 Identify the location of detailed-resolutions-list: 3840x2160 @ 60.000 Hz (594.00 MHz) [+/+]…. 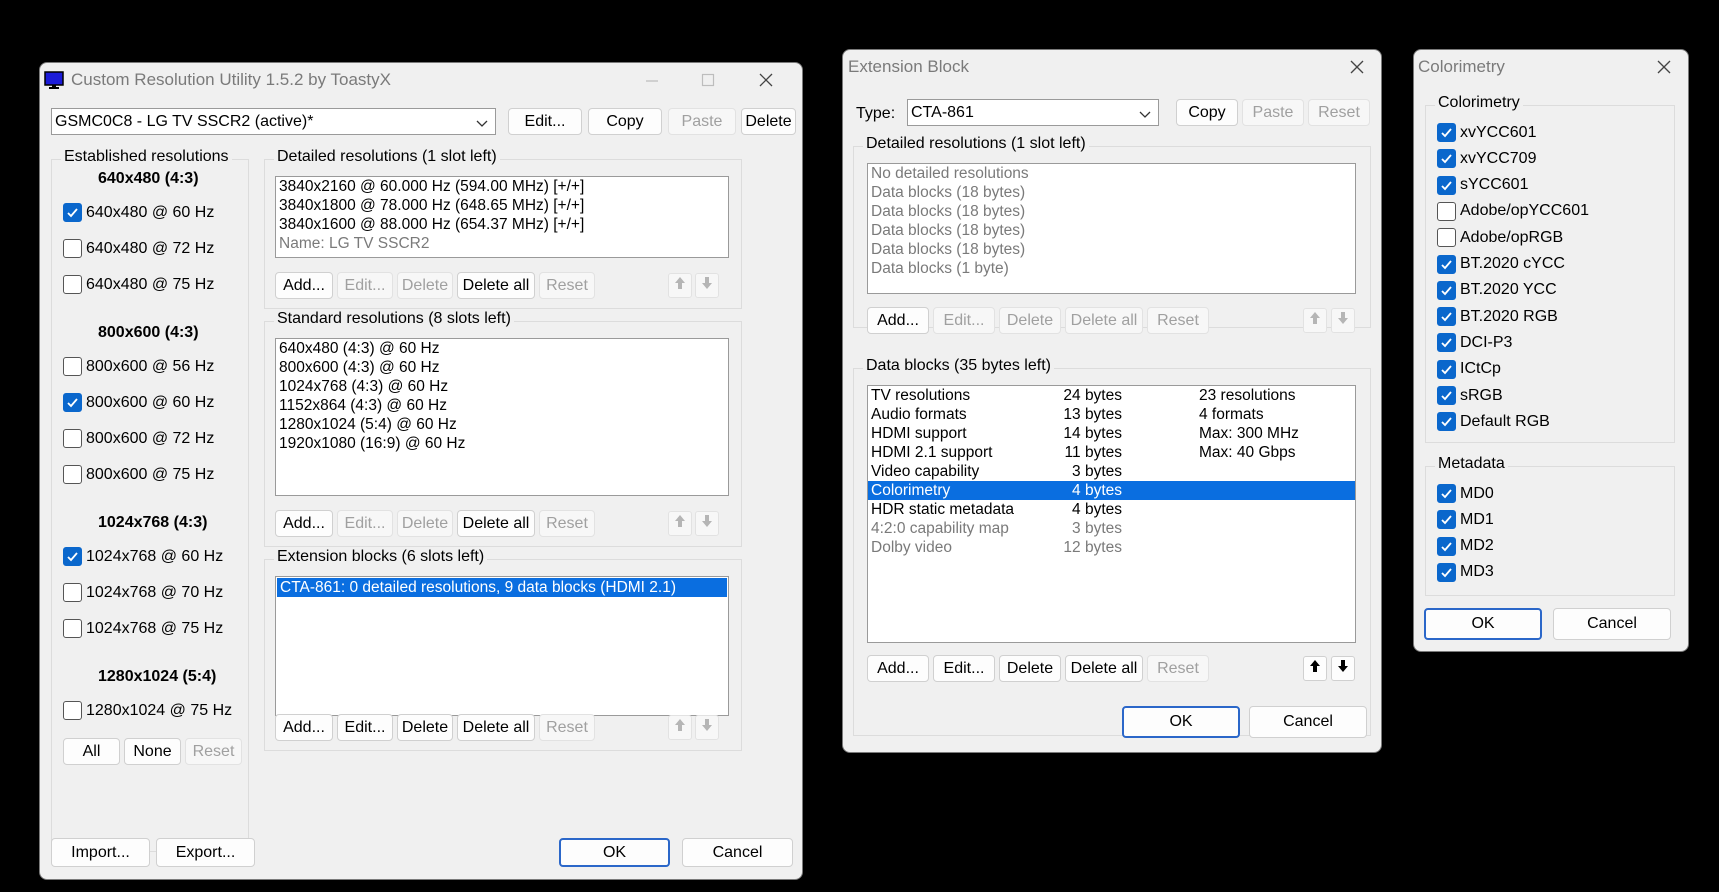
(502, 217).